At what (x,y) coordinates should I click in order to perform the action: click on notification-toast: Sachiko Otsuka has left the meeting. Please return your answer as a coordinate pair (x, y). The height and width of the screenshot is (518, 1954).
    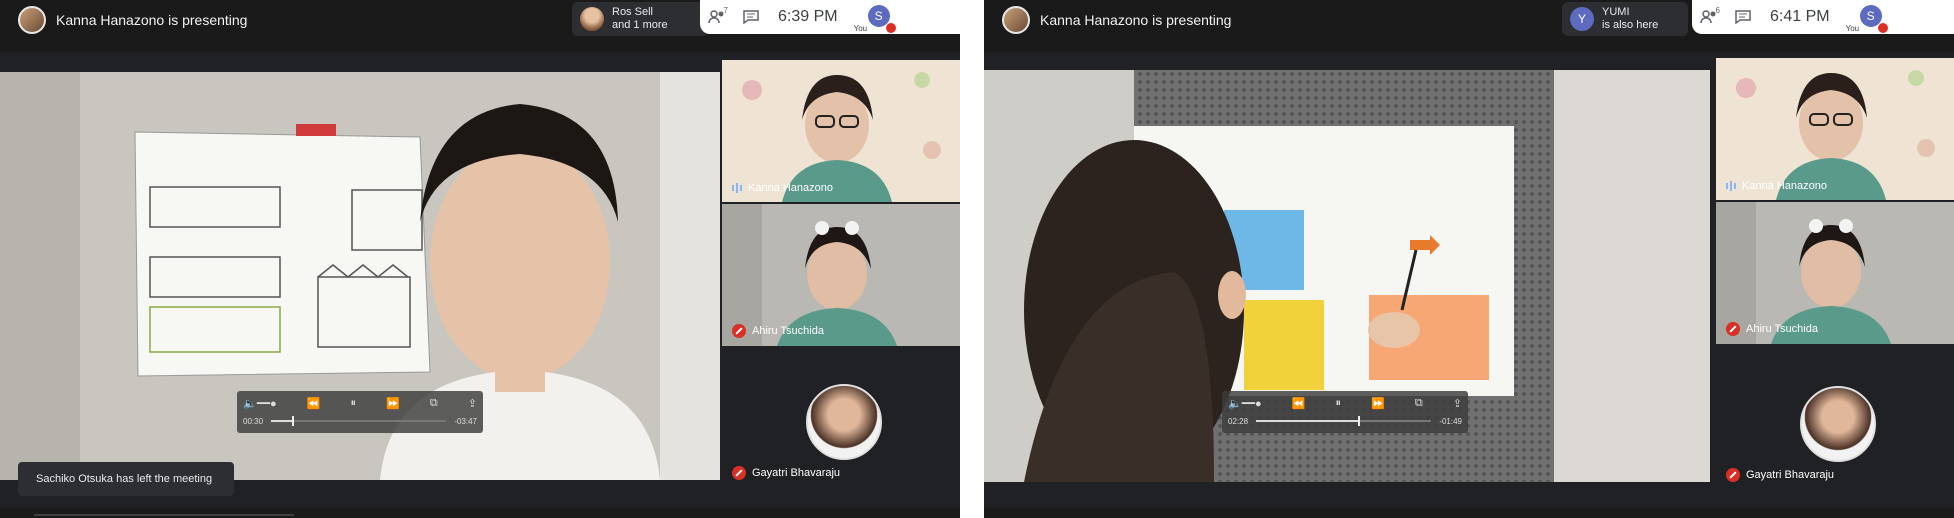
    Looking at the image, I should click on (126, 479).